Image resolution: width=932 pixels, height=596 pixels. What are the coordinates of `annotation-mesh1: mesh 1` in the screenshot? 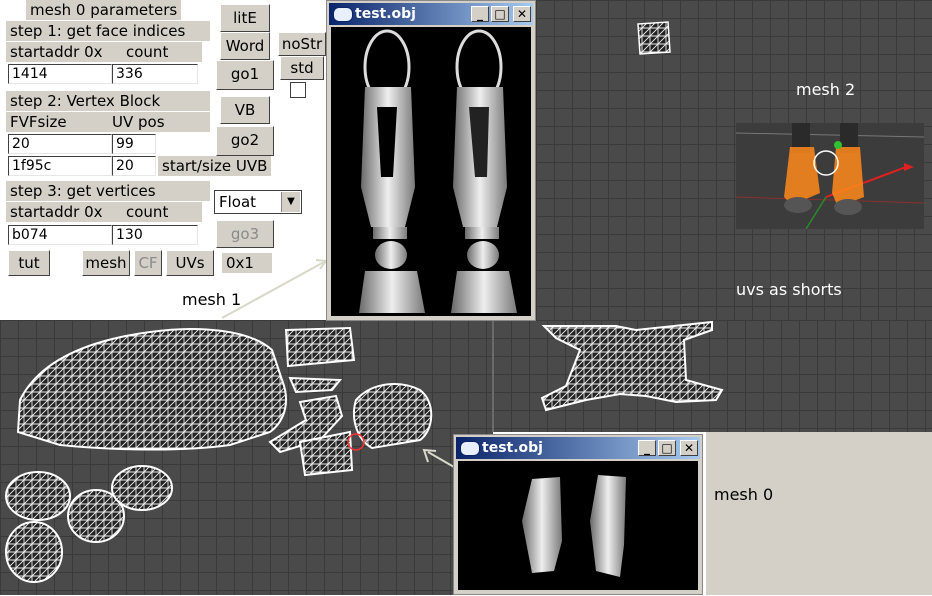 It's located at (212, 299).